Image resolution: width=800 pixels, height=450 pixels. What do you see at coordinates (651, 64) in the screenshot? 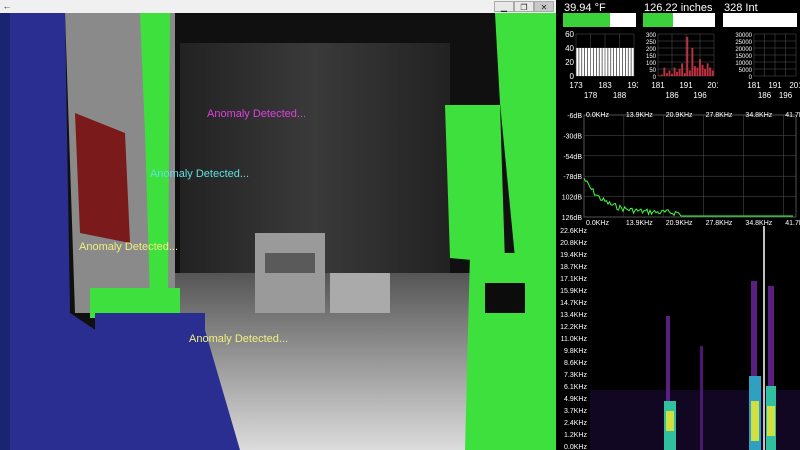
I see `hist-y-tick-label: 100` at bounding box center [651, 64].